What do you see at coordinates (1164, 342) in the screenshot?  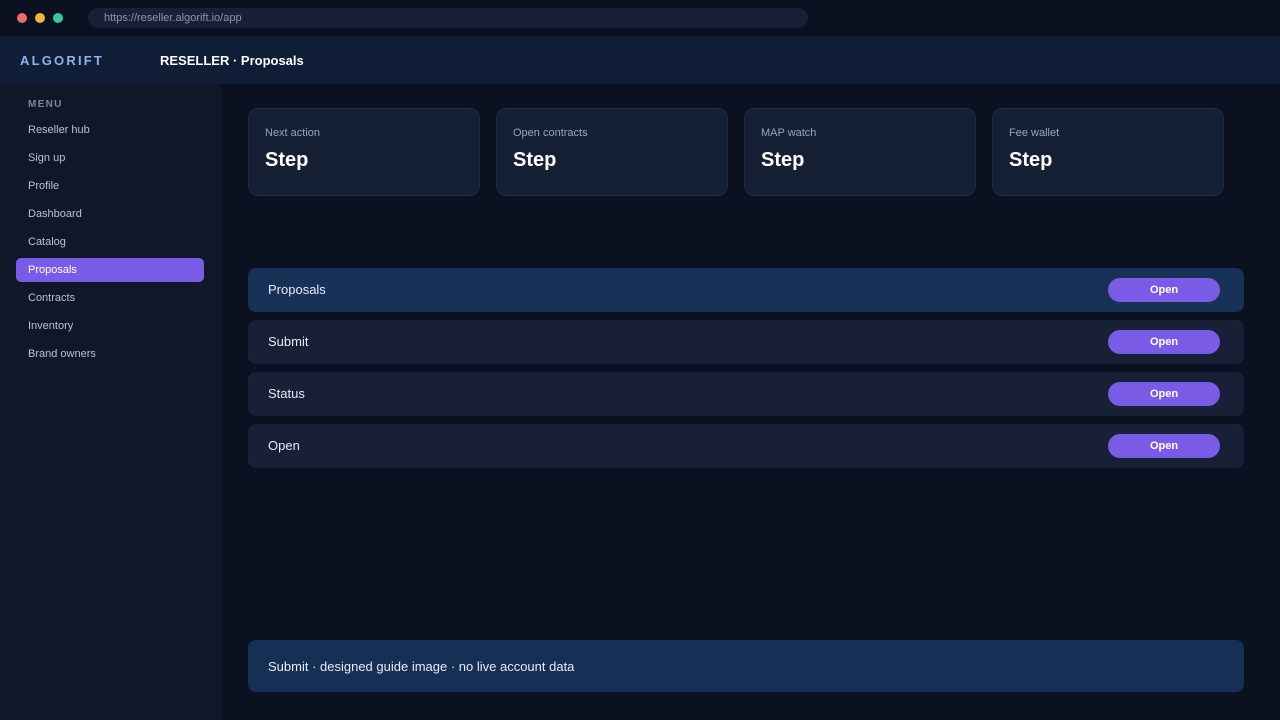 I see `open-submit-button: Open` at bounding box center [1164, 342].